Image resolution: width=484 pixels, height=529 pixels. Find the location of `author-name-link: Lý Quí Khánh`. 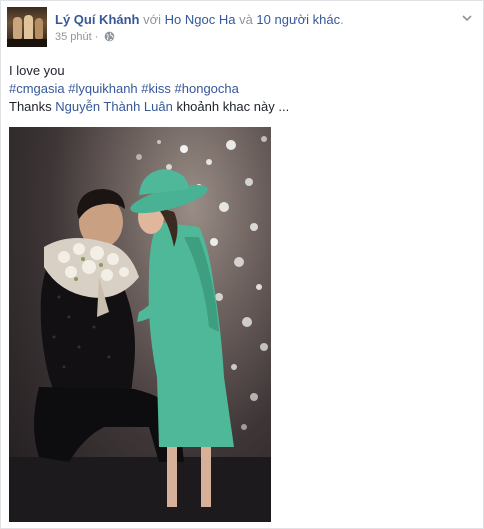

author-name-link: Lý Quí Khánh is located at coordinates (97, 19).